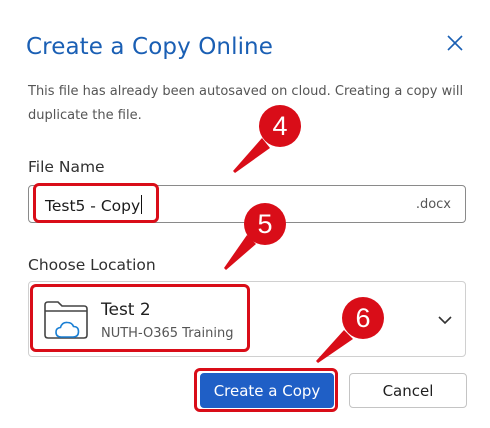 This screenshot has width=490, height=428. I want to click on create-copy-button: Create a Copy, so click(267, 390).